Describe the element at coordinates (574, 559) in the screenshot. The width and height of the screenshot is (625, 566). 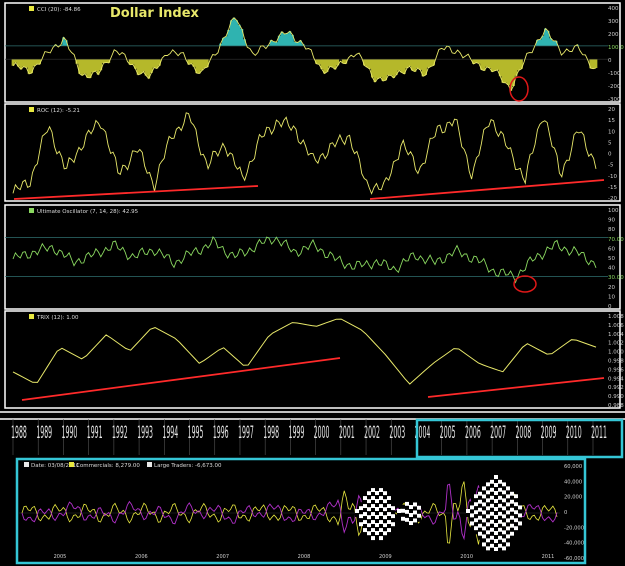
I see `cot-y-tick-label: -60,000` at that location.